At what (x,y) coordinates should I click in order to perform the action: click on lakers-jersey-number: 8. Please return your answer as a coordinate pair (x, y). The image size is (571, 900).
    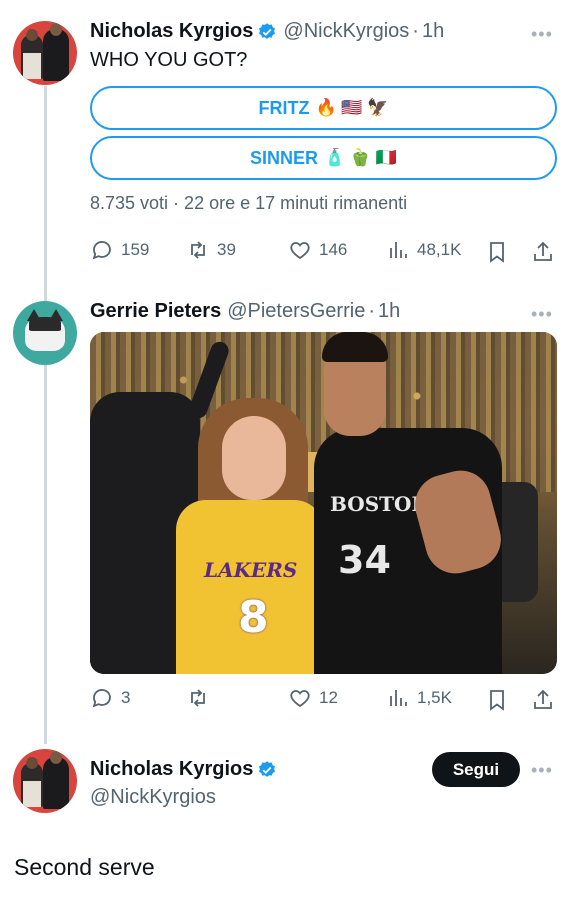
    Looking at the image, I should click on (253, 617).